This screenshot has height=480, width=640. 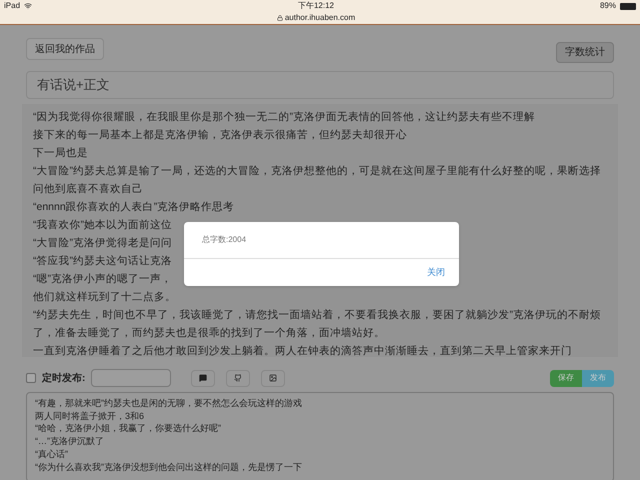 What do you see at coordinates (31, 378) in the screenshot?
I see `schedule-checkbox` at bounding box center [31, 378].